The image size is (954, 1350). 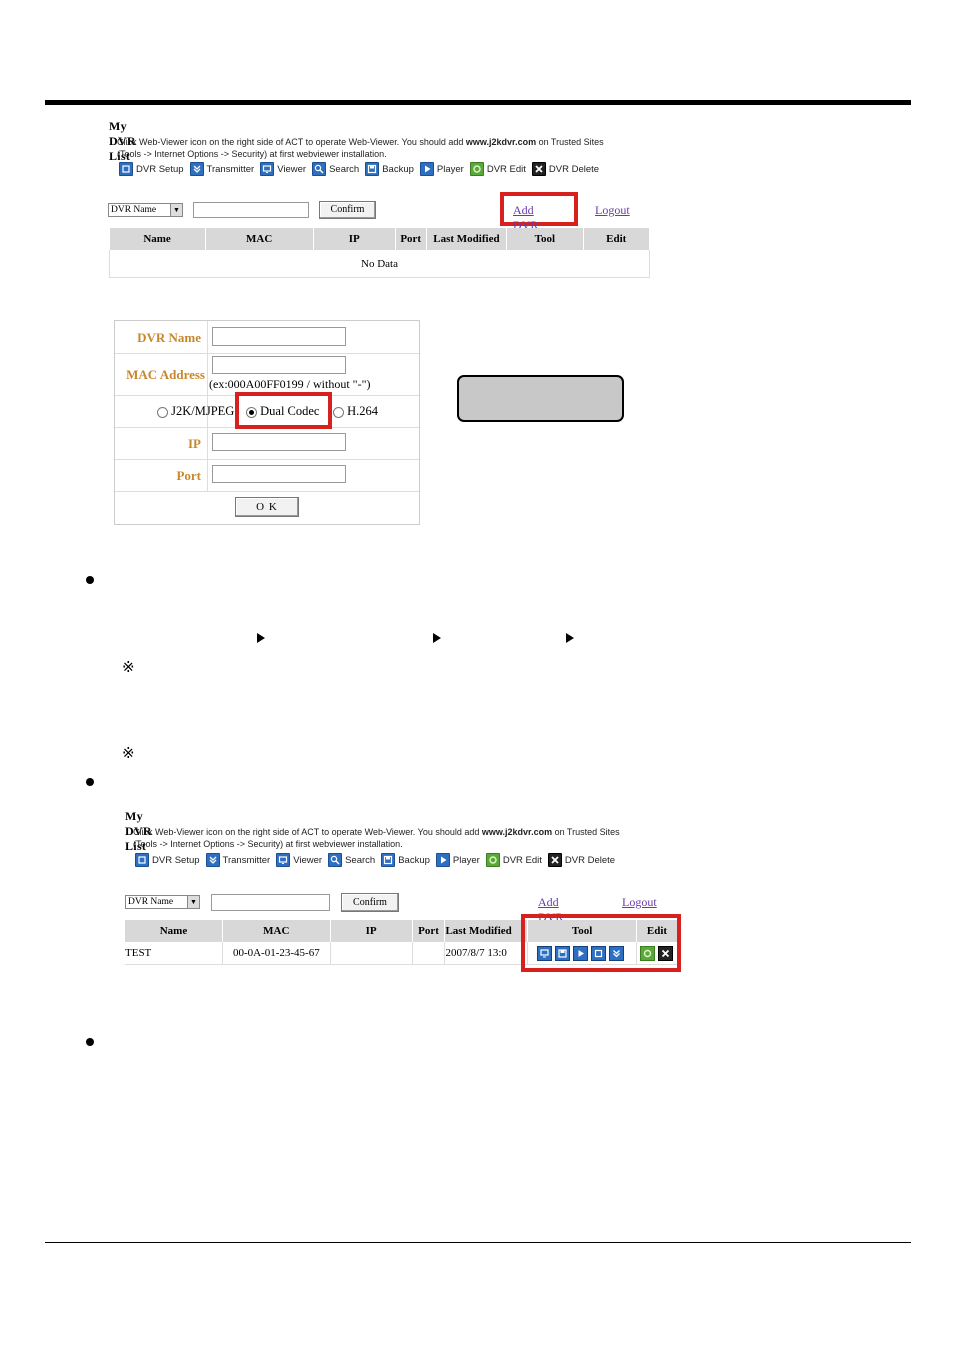 What do you see at coordinates (371, 953) in the screenshot?
I see `cell-ip` at bounding box center [371, 953].